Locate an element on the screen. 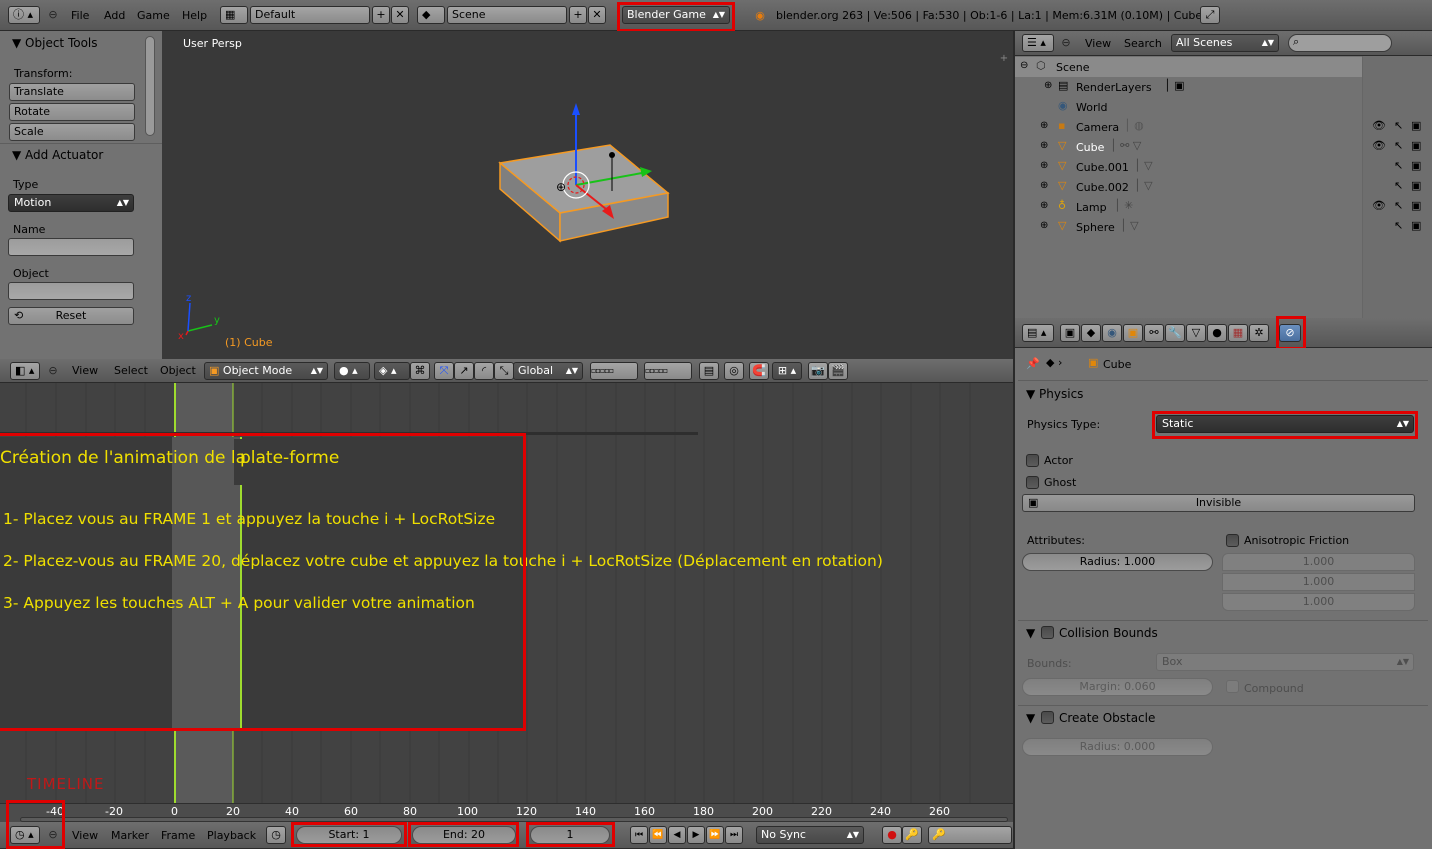 This screenshot has height=849, width=1432. preview-range-button: ◷ is located at coordinates (276, 835).